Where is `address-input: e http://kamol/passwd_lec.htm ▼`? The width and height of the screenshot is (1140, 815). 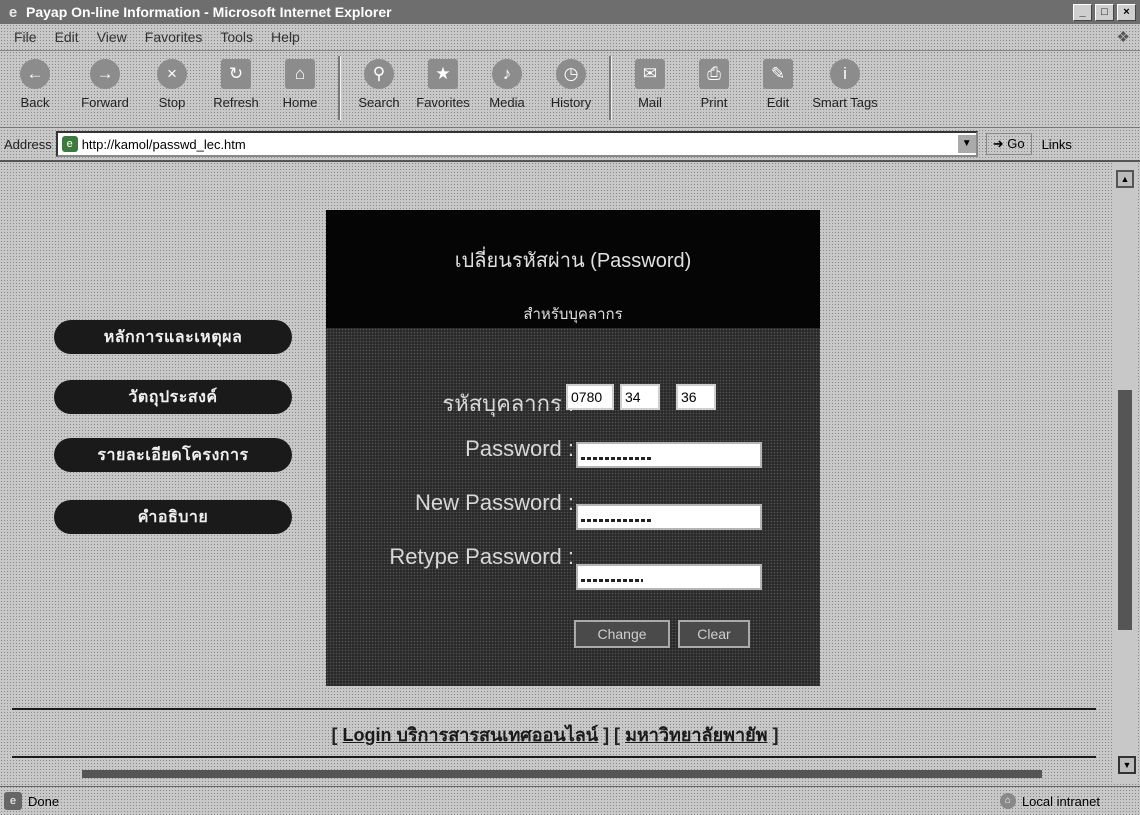 address-input: e http://kamol/passwd_lec.htm ▼ is located at coordinates (516, 144).